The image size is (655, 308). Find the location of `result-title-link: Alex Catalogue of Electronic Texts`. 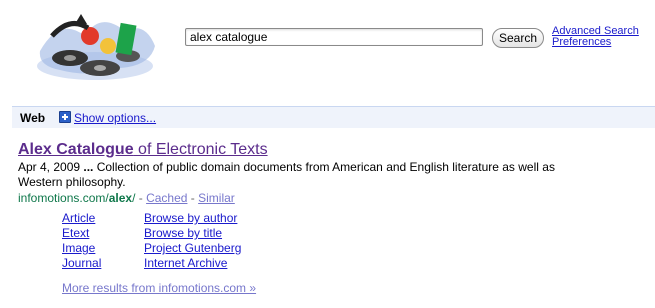

result-title-link: Alex Catalogue of Electronic Texts is located at coordinates (143, 150).